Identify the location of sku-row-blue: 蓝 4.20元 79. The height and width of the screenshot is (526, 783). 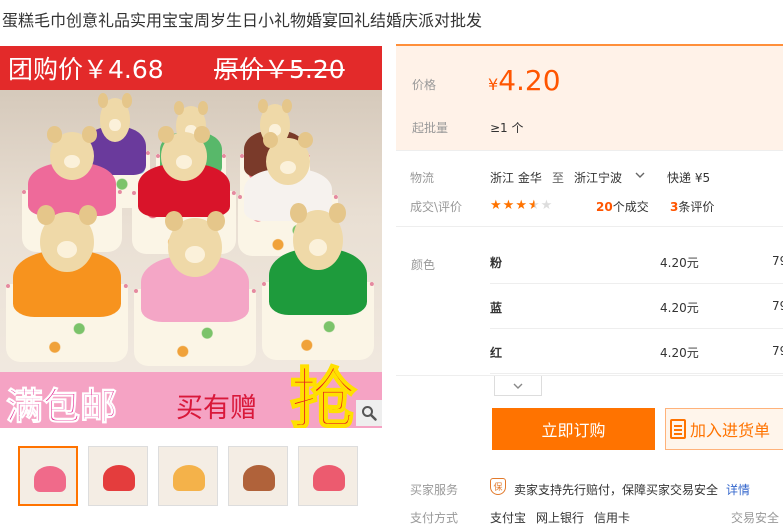
(636, 307).